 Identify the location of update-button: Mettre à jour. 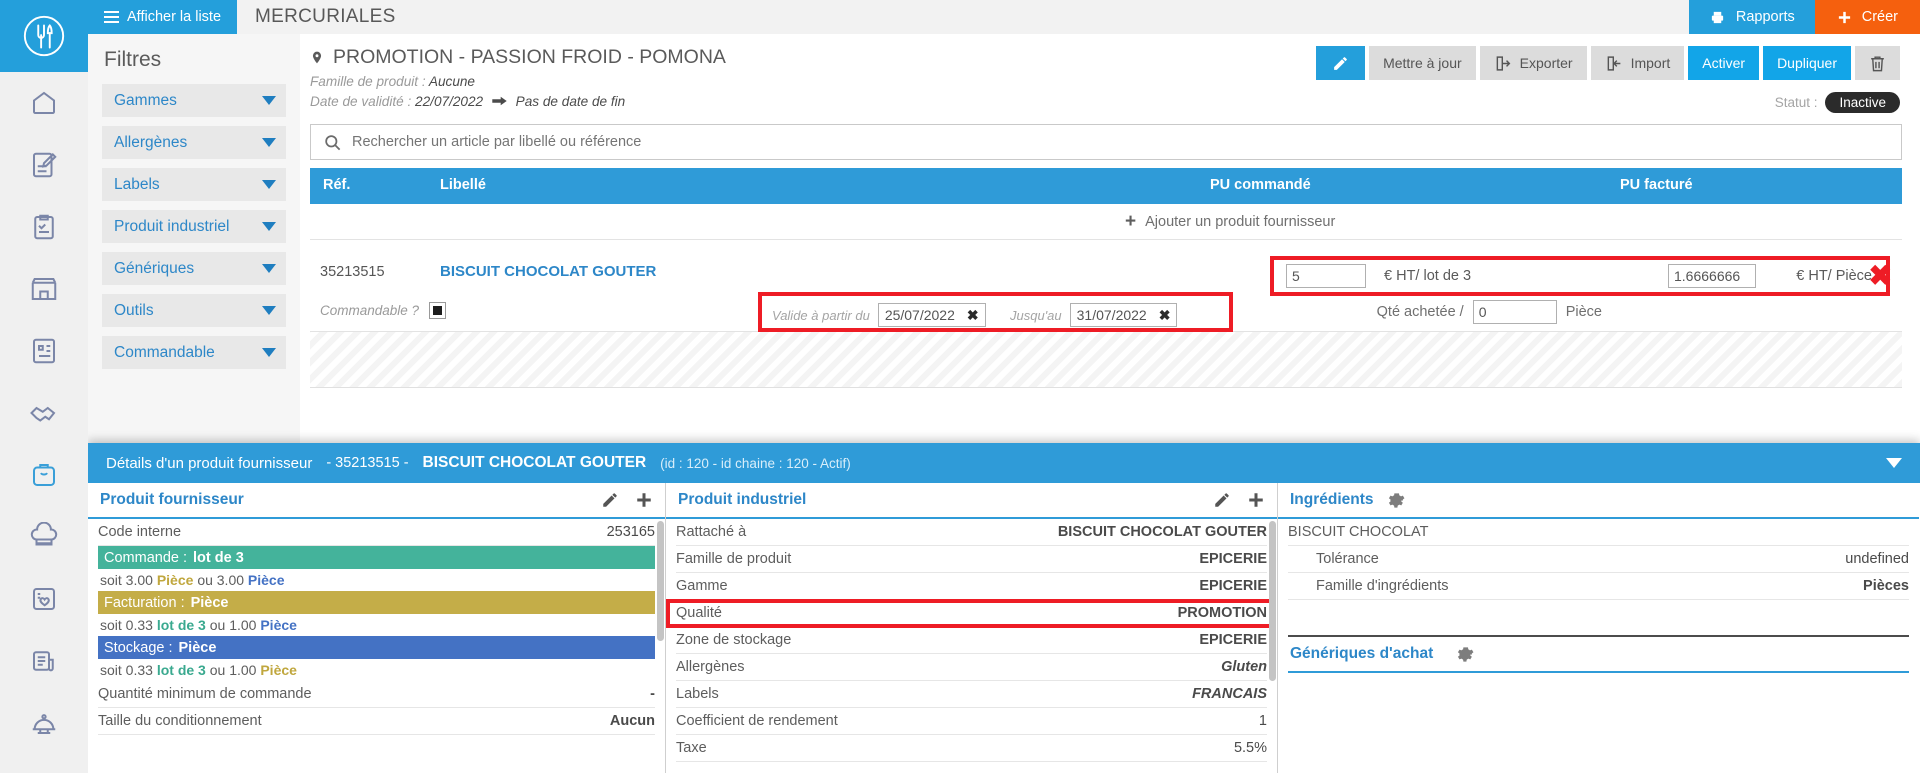
(1422, 63).